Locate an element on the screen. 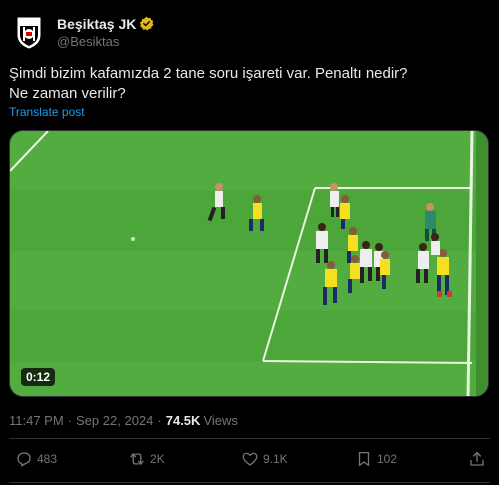  like-count: 9.1K is located at coordinates (275, 459).